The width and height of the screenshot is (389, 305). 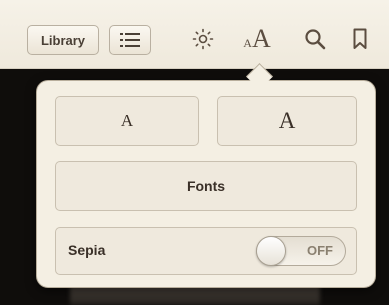 I want to click on library-button: Library, so click(x=63, y=40).